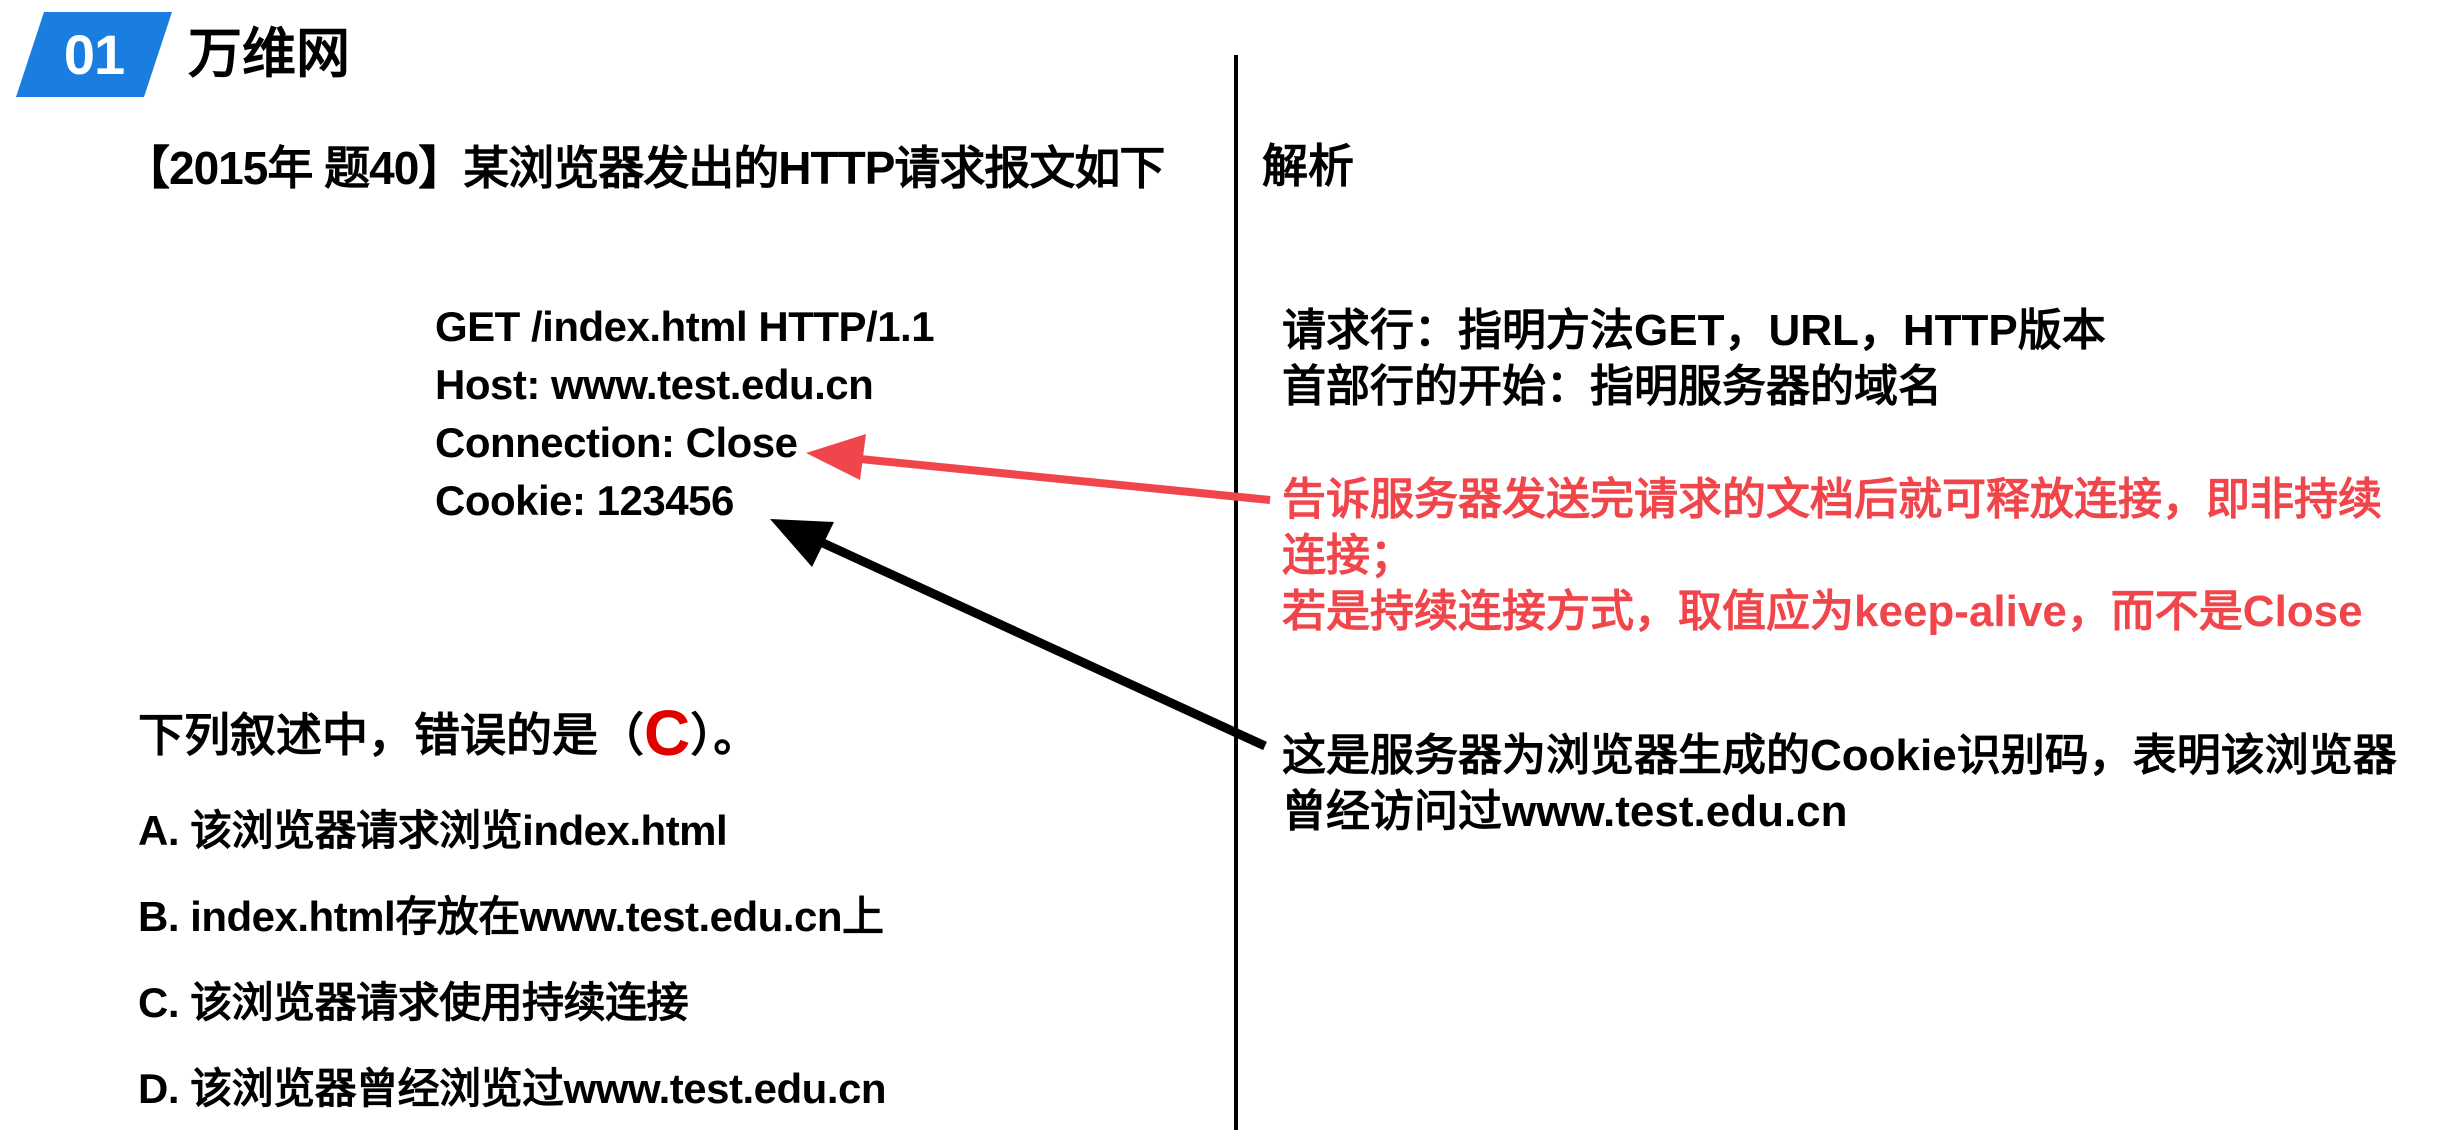 This screenshot has width=2440, height=1132. I want to click on analysis-title: 解析, so click(1308, 166).